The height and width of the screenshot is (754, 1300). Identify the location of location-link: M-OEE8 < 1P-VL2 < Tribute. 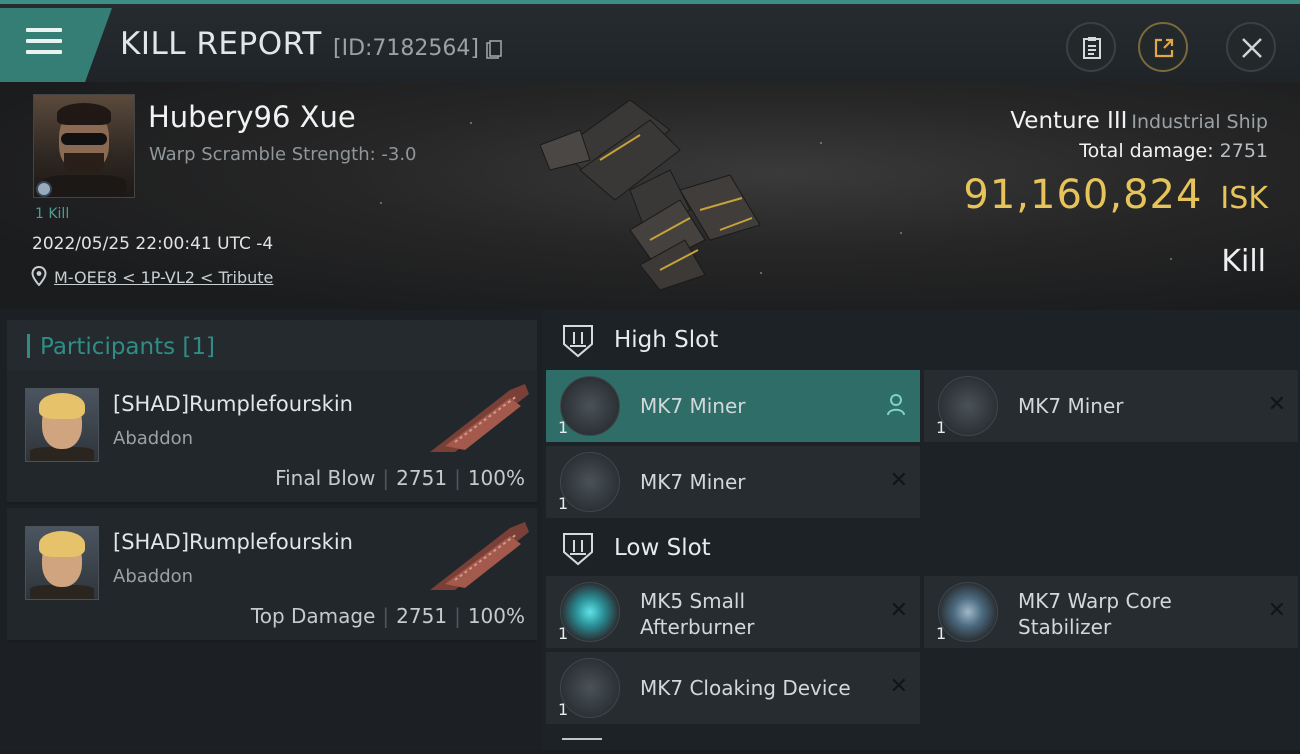
(163, 277).